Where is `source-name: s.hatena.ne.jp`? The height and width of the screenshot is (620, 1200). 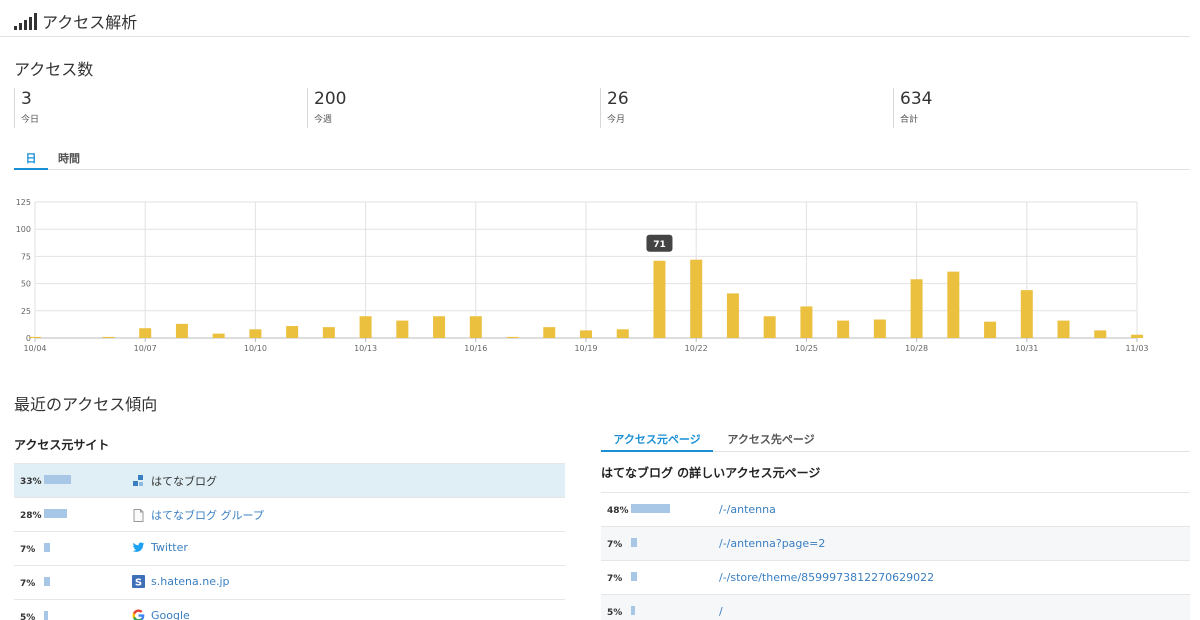 source-name: s.hatena.ne.jp is located at coordinates (190, 581).